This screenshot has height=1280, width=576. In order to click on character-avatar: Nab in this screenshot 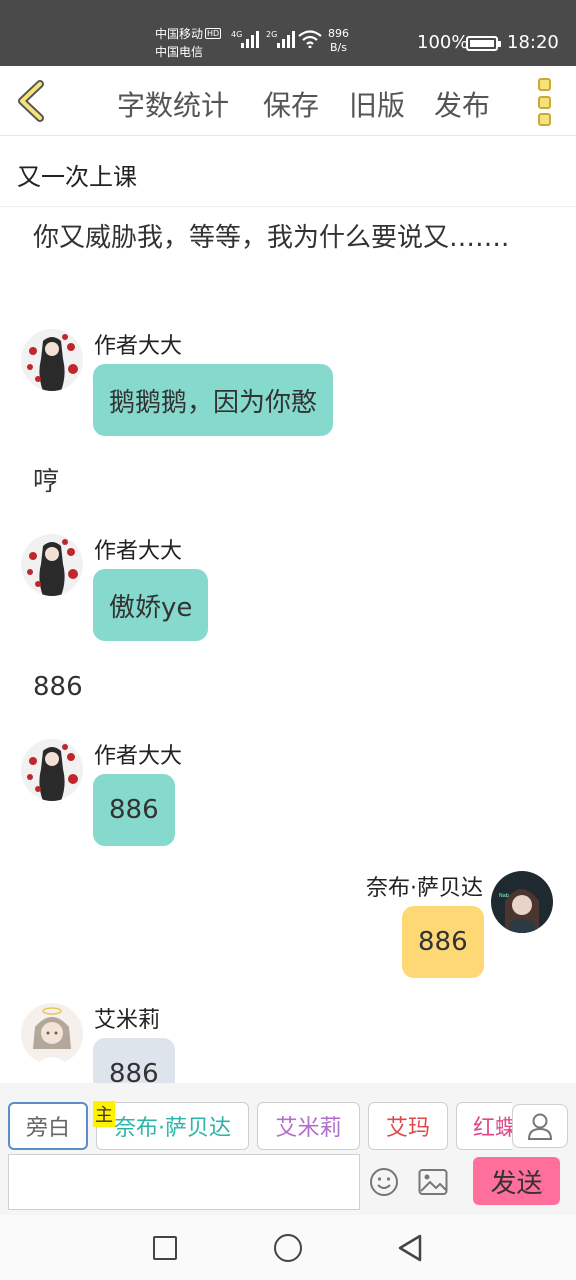, I will do `click(522, 902)`.